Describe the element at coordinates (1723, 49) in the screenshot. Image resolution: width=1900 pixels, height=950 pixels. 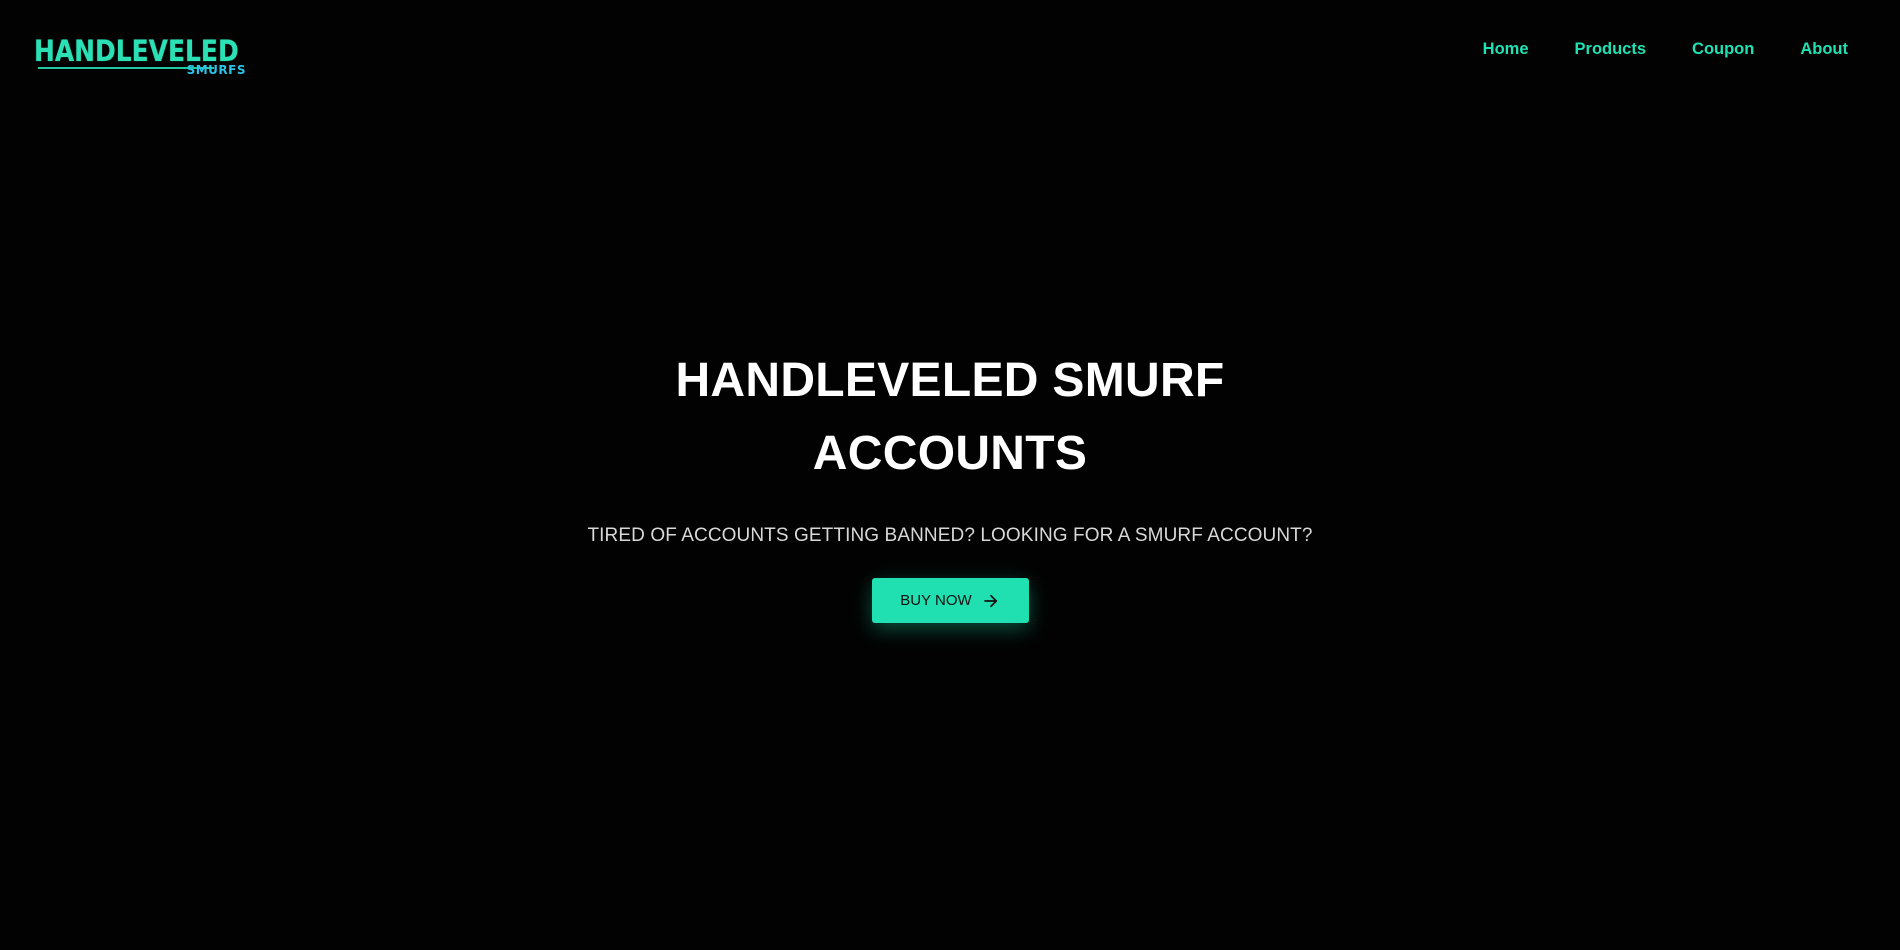
I see `nav-link-coupon: Coupon` at that location.